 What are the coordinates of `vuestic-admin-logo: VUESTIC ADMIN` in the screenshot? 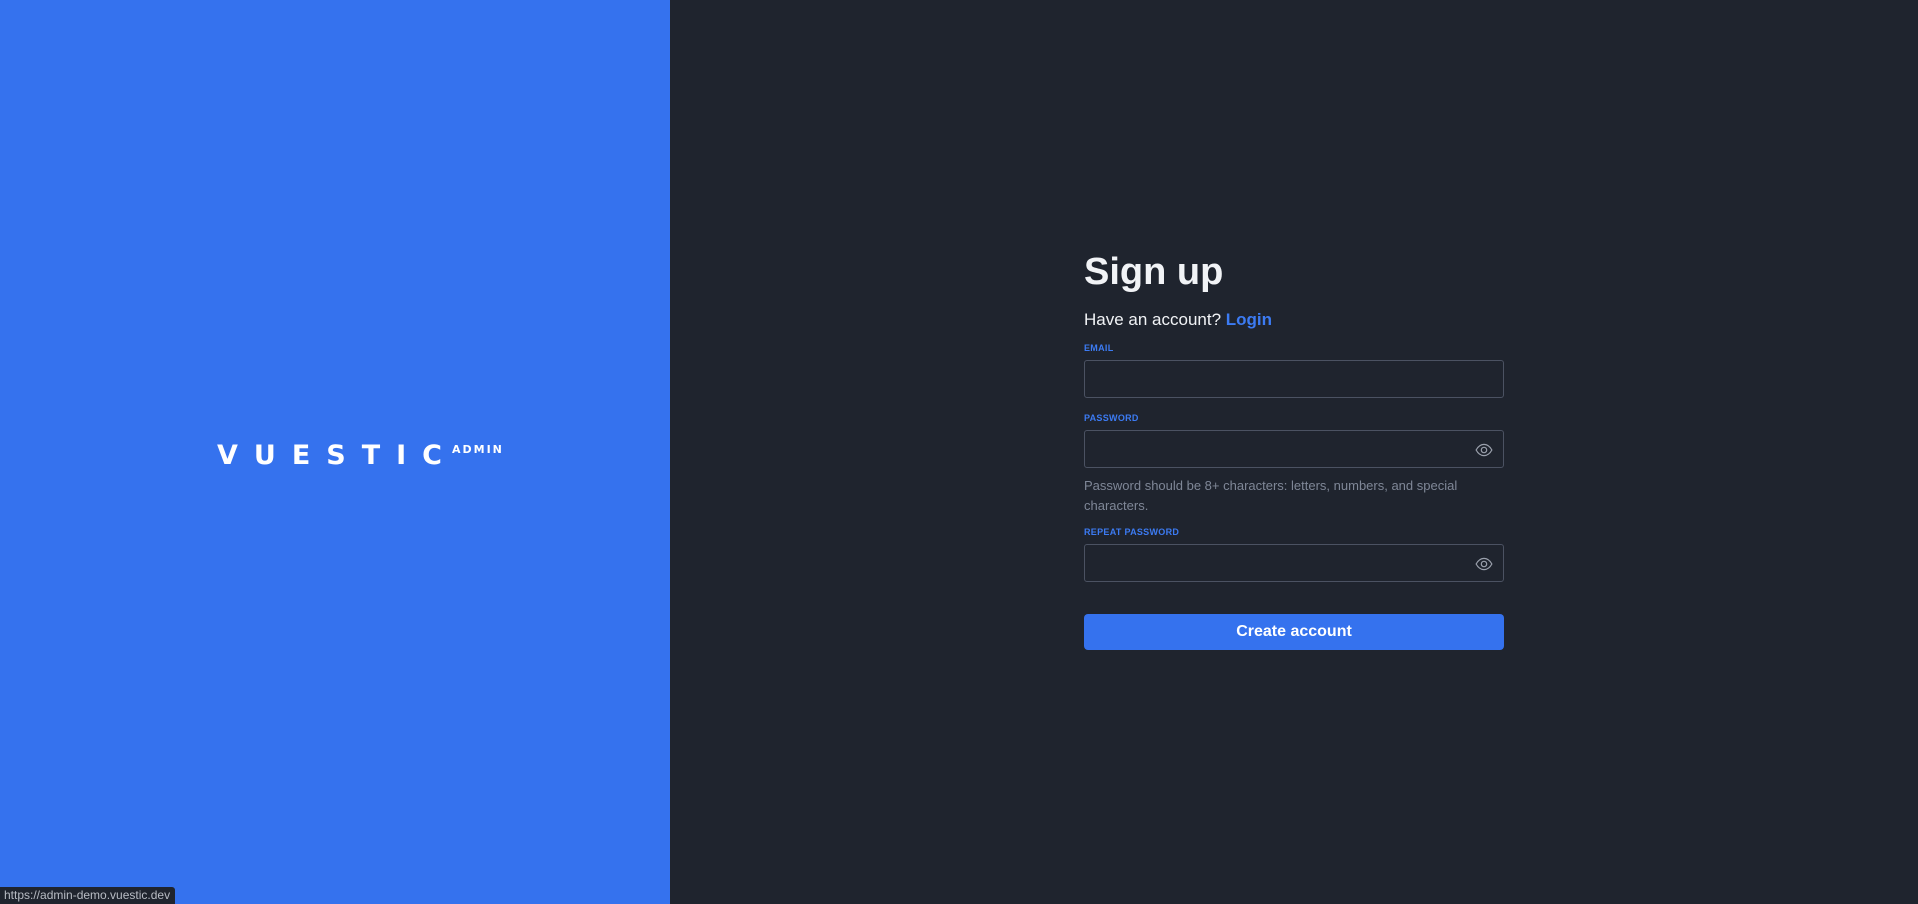 It's located at (360, 456).